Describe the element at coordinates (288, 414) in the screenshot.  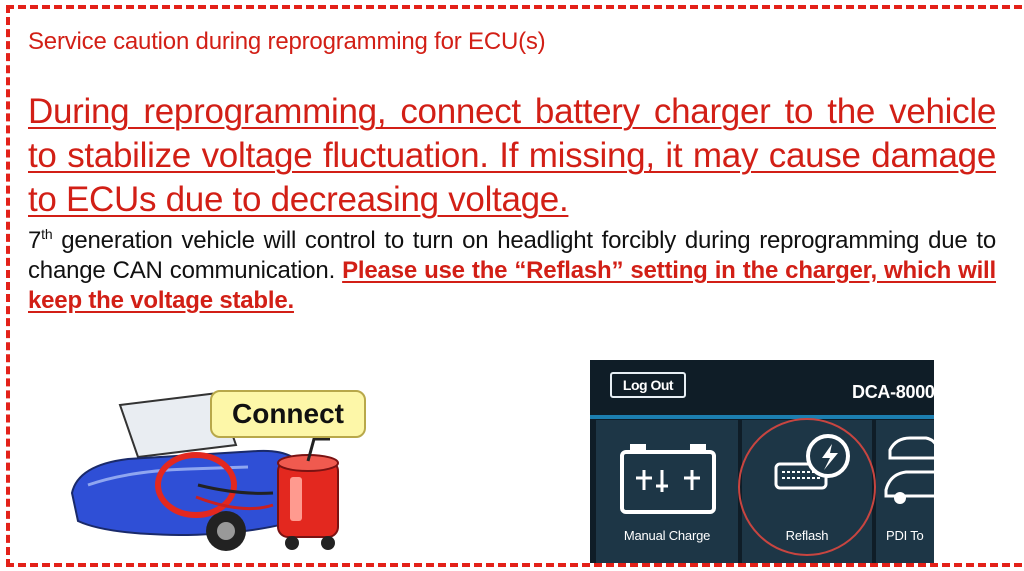
I see `connect-label: Connect` at that location.